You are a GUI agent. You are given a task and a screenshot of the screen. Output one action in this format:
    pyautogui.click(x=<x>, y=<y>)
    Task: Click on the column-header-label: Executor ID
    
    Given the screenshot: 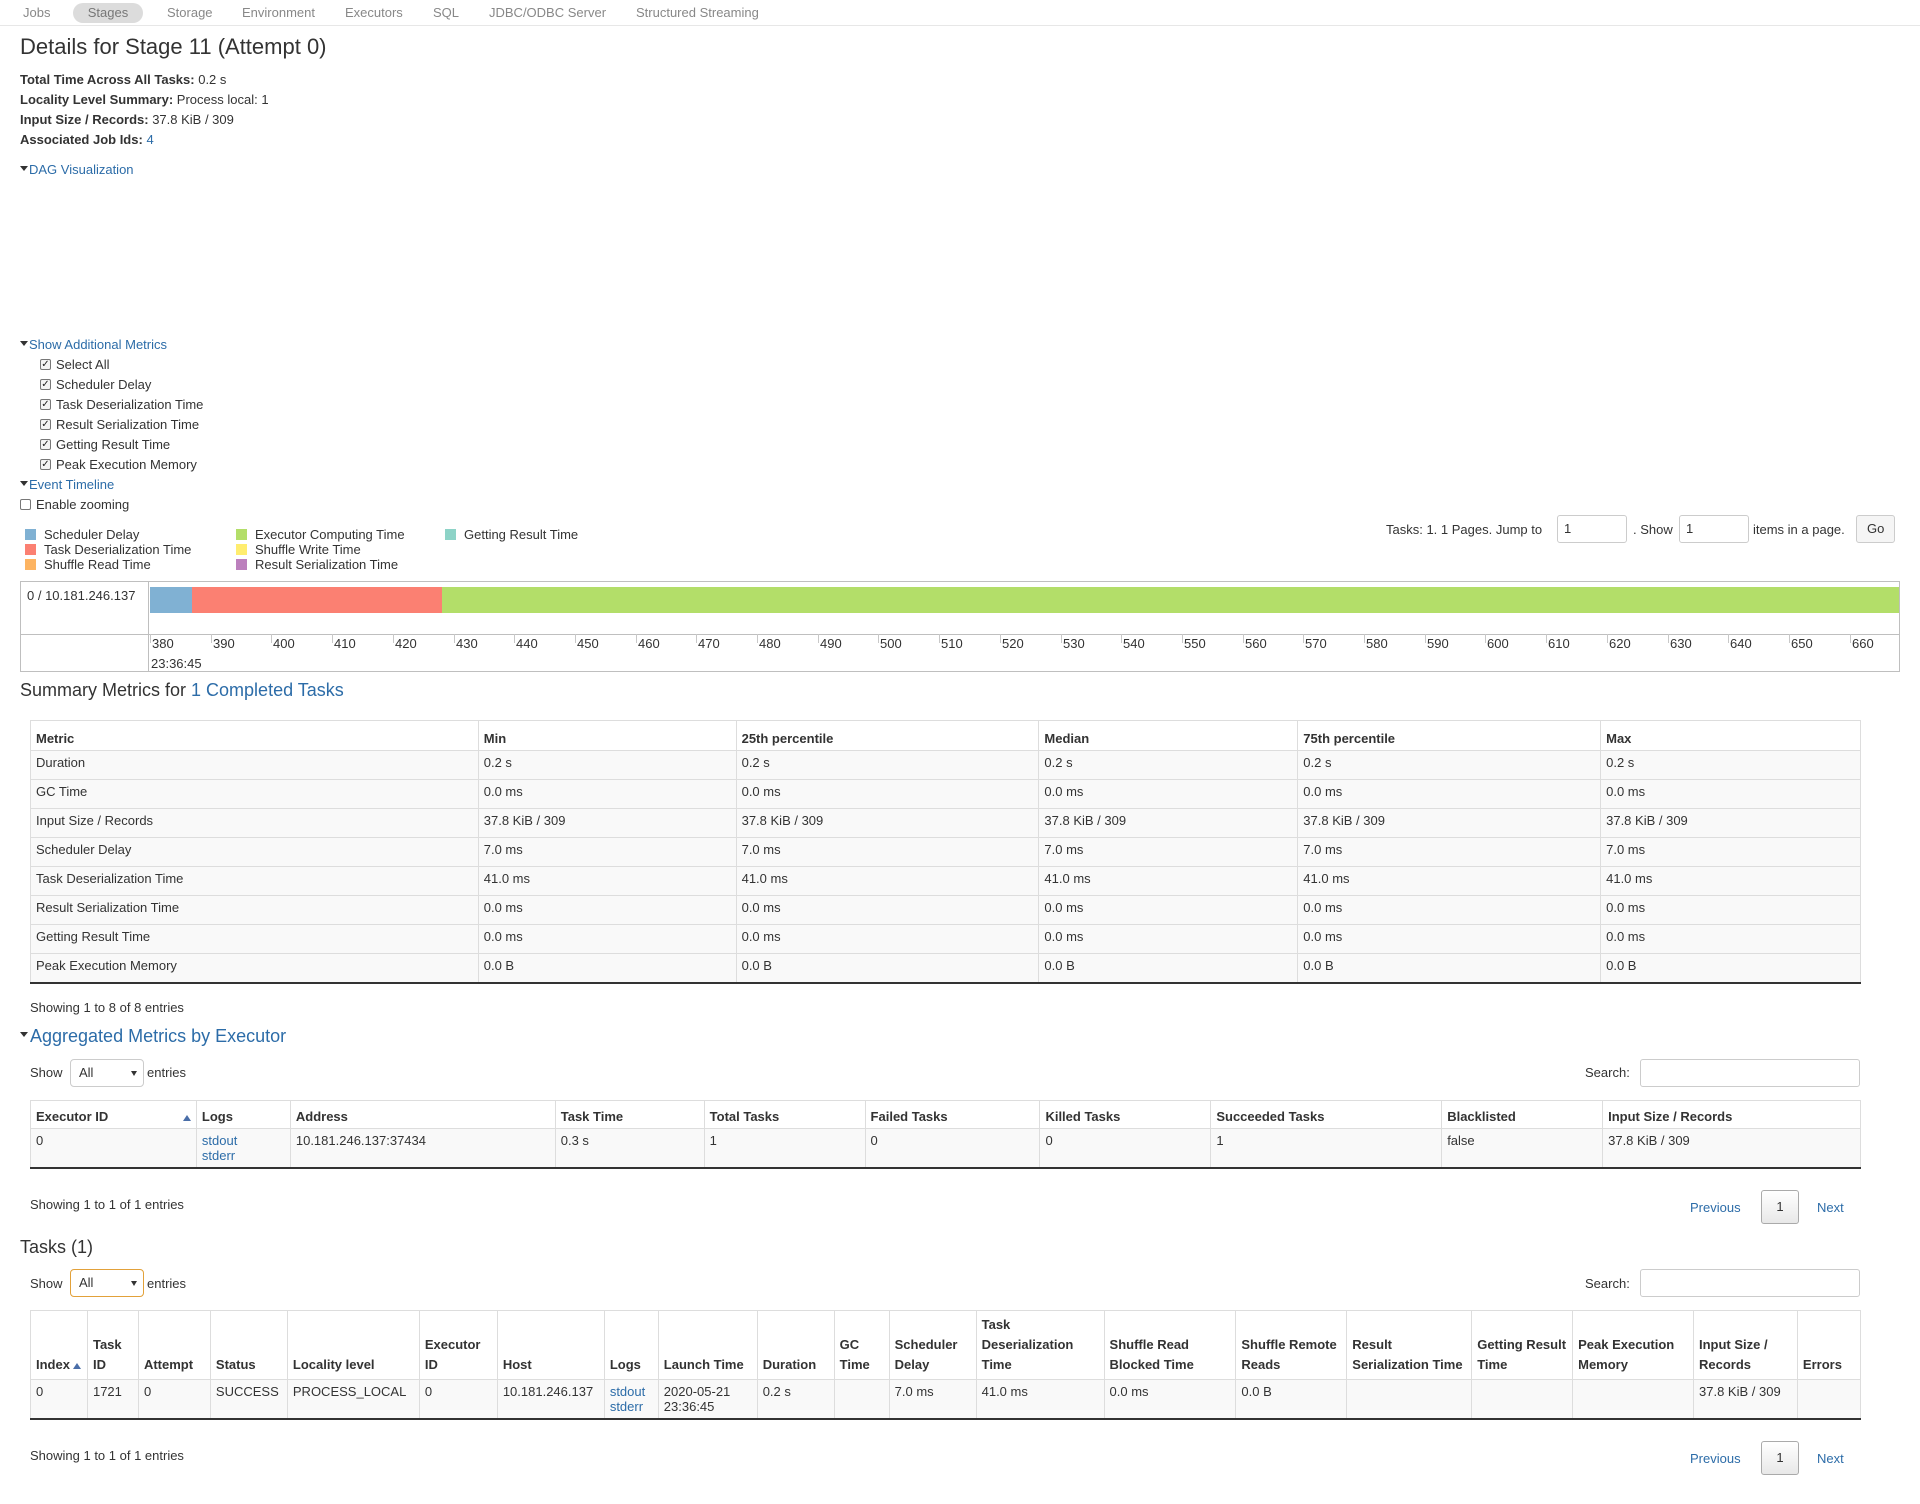 What is the action you would take?
    pyautogui.click(x=452, y=1354)
    